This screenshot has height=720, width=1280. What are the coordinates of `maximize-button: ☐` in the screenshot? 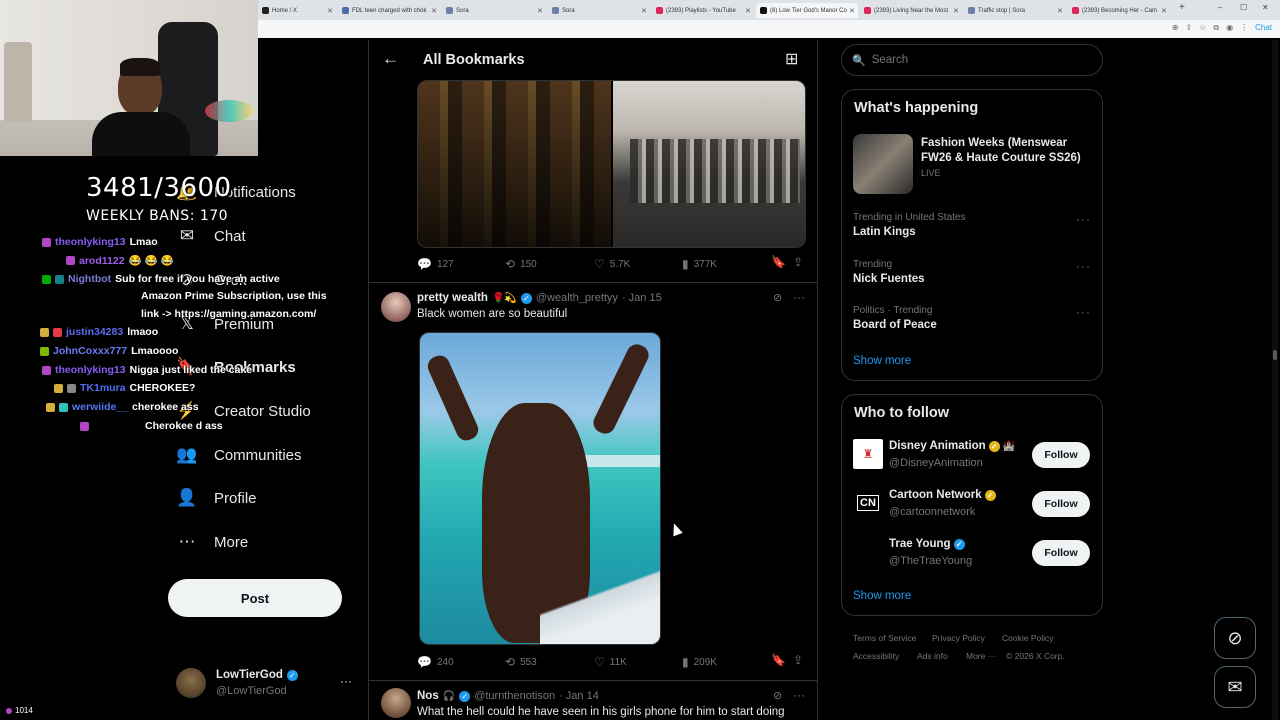 It's located at (1243, 7).